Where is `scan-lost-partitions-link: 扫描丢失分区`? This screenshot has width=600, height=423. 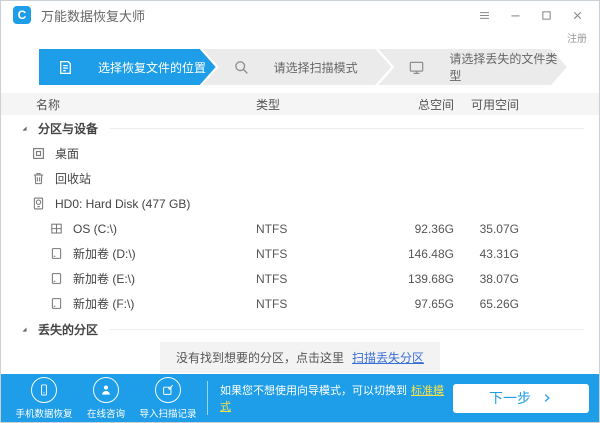
scan-lost-partitions-link: 扫描丢失分区 is located at coordinates (388, 357).